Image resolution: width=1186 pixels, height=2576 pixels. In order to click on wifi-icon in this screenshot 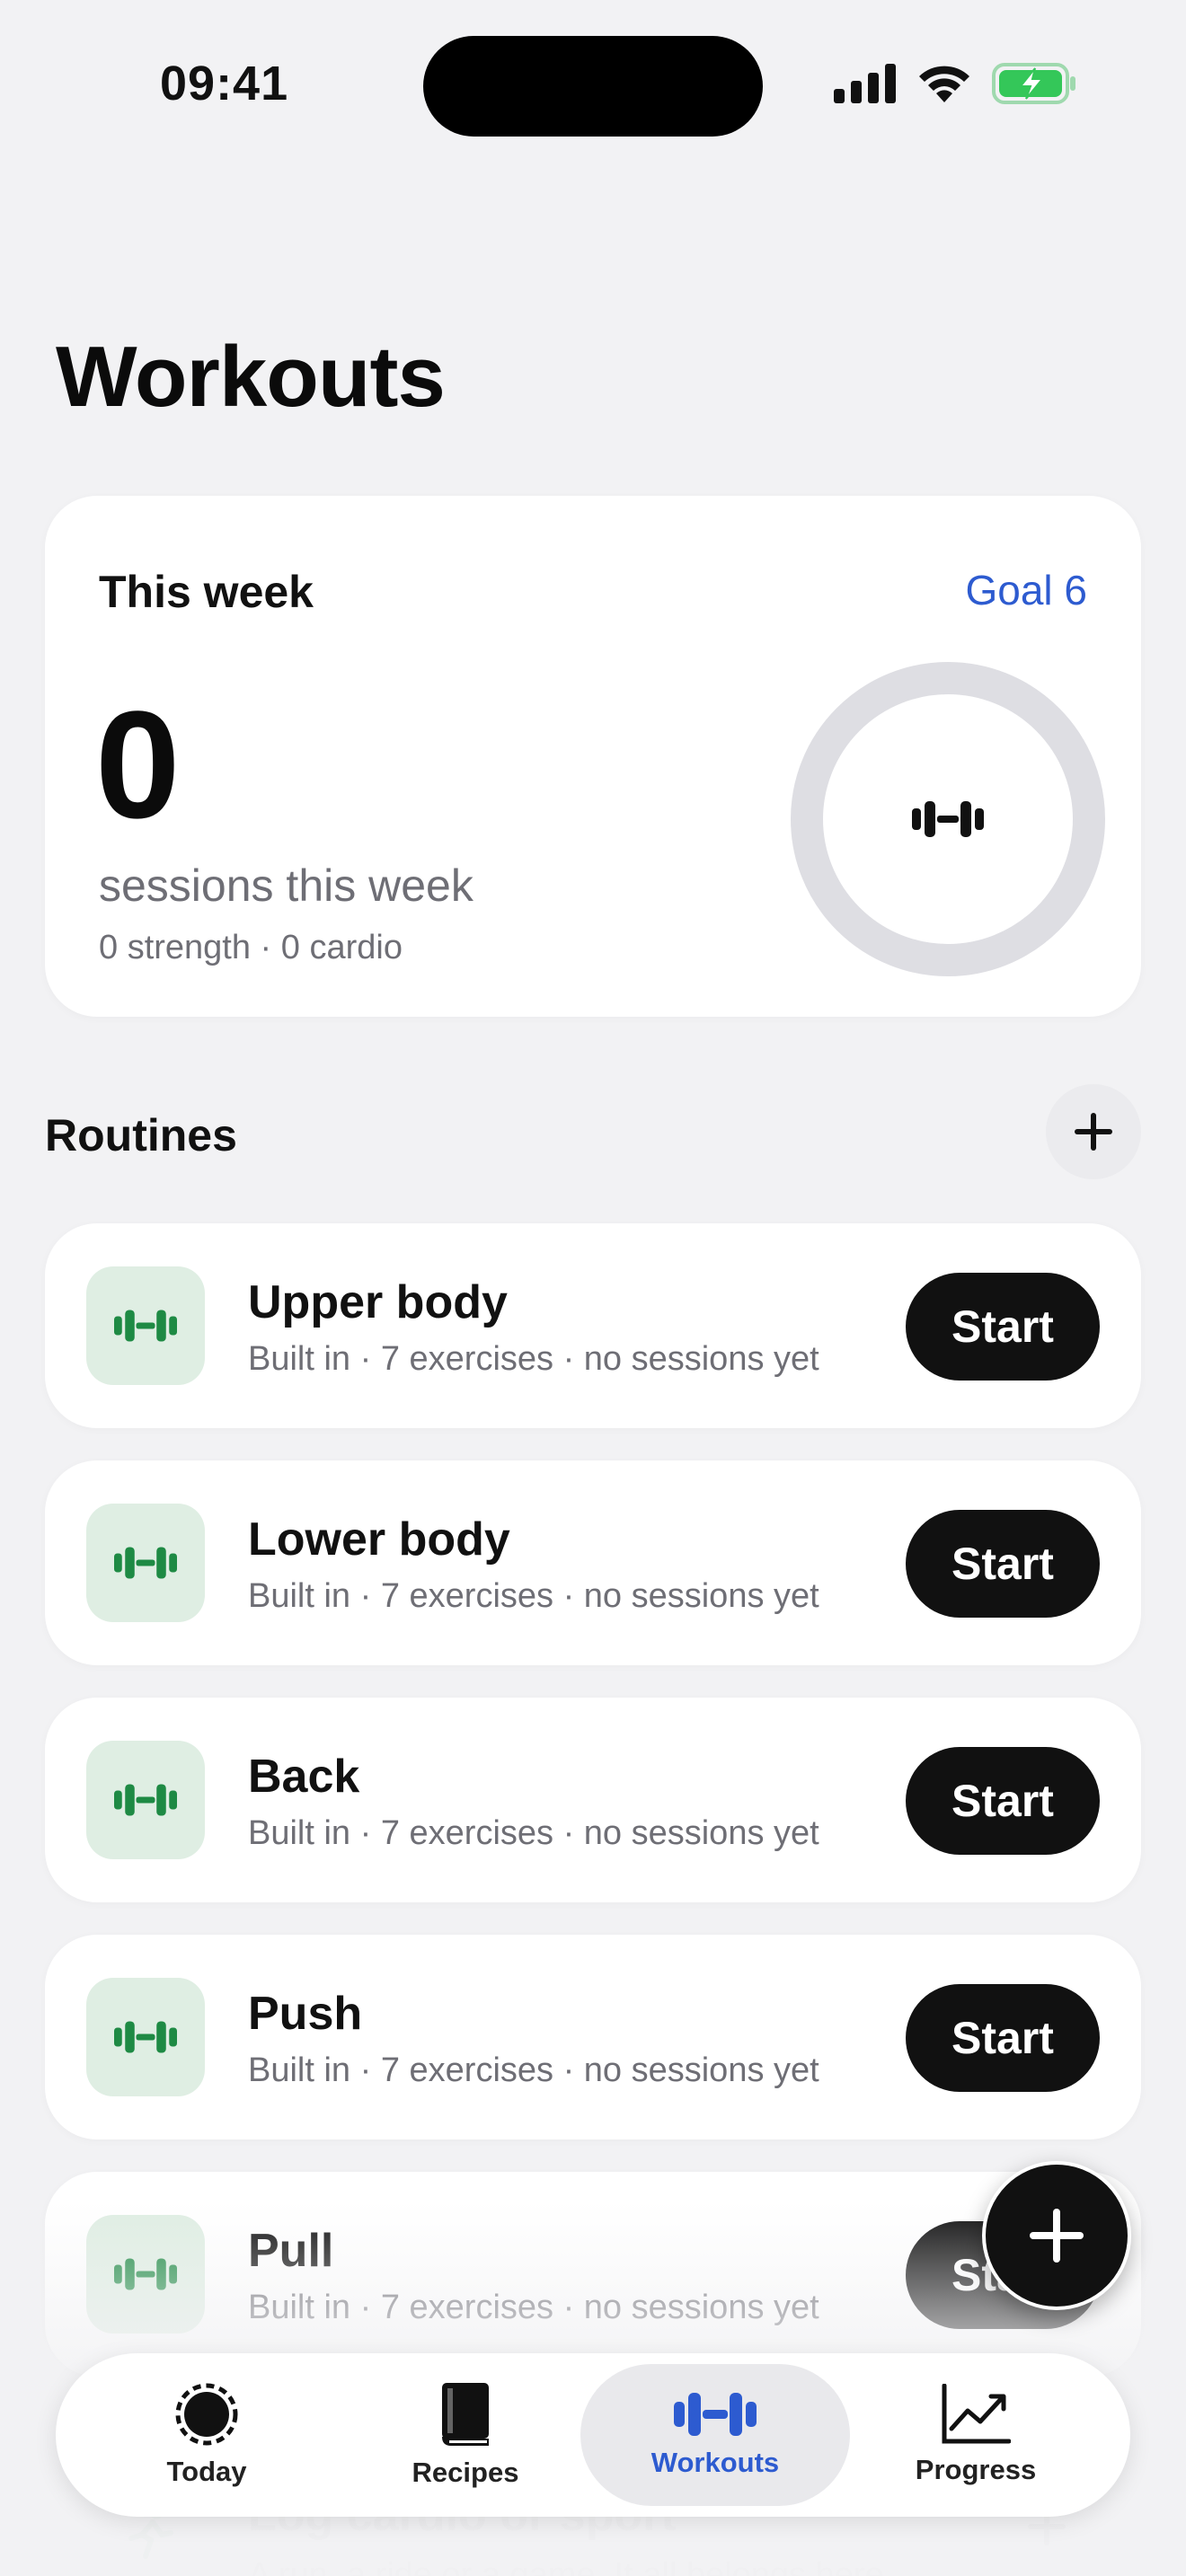, I will do `click(944, 84)`.